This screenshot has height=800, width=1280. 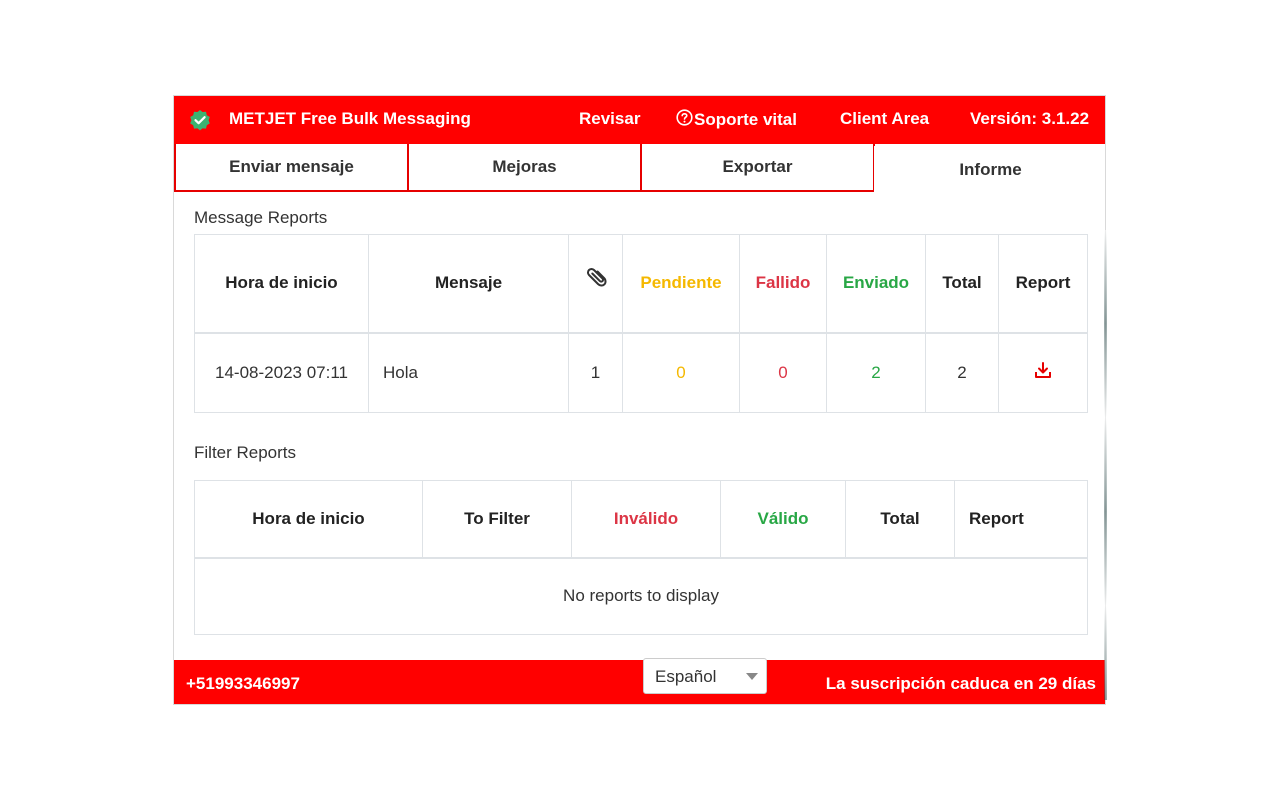 I want to click on cell-failed: 0, so click(x=783, y=372).